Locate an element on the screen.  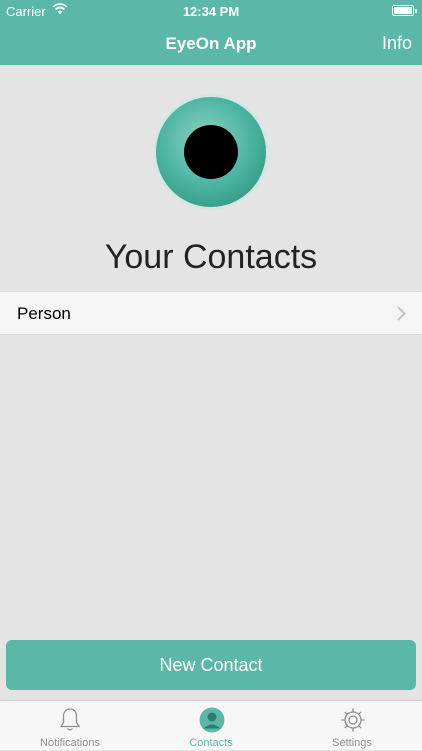
tab-label: Notifications is located at coordinates (70, 743).